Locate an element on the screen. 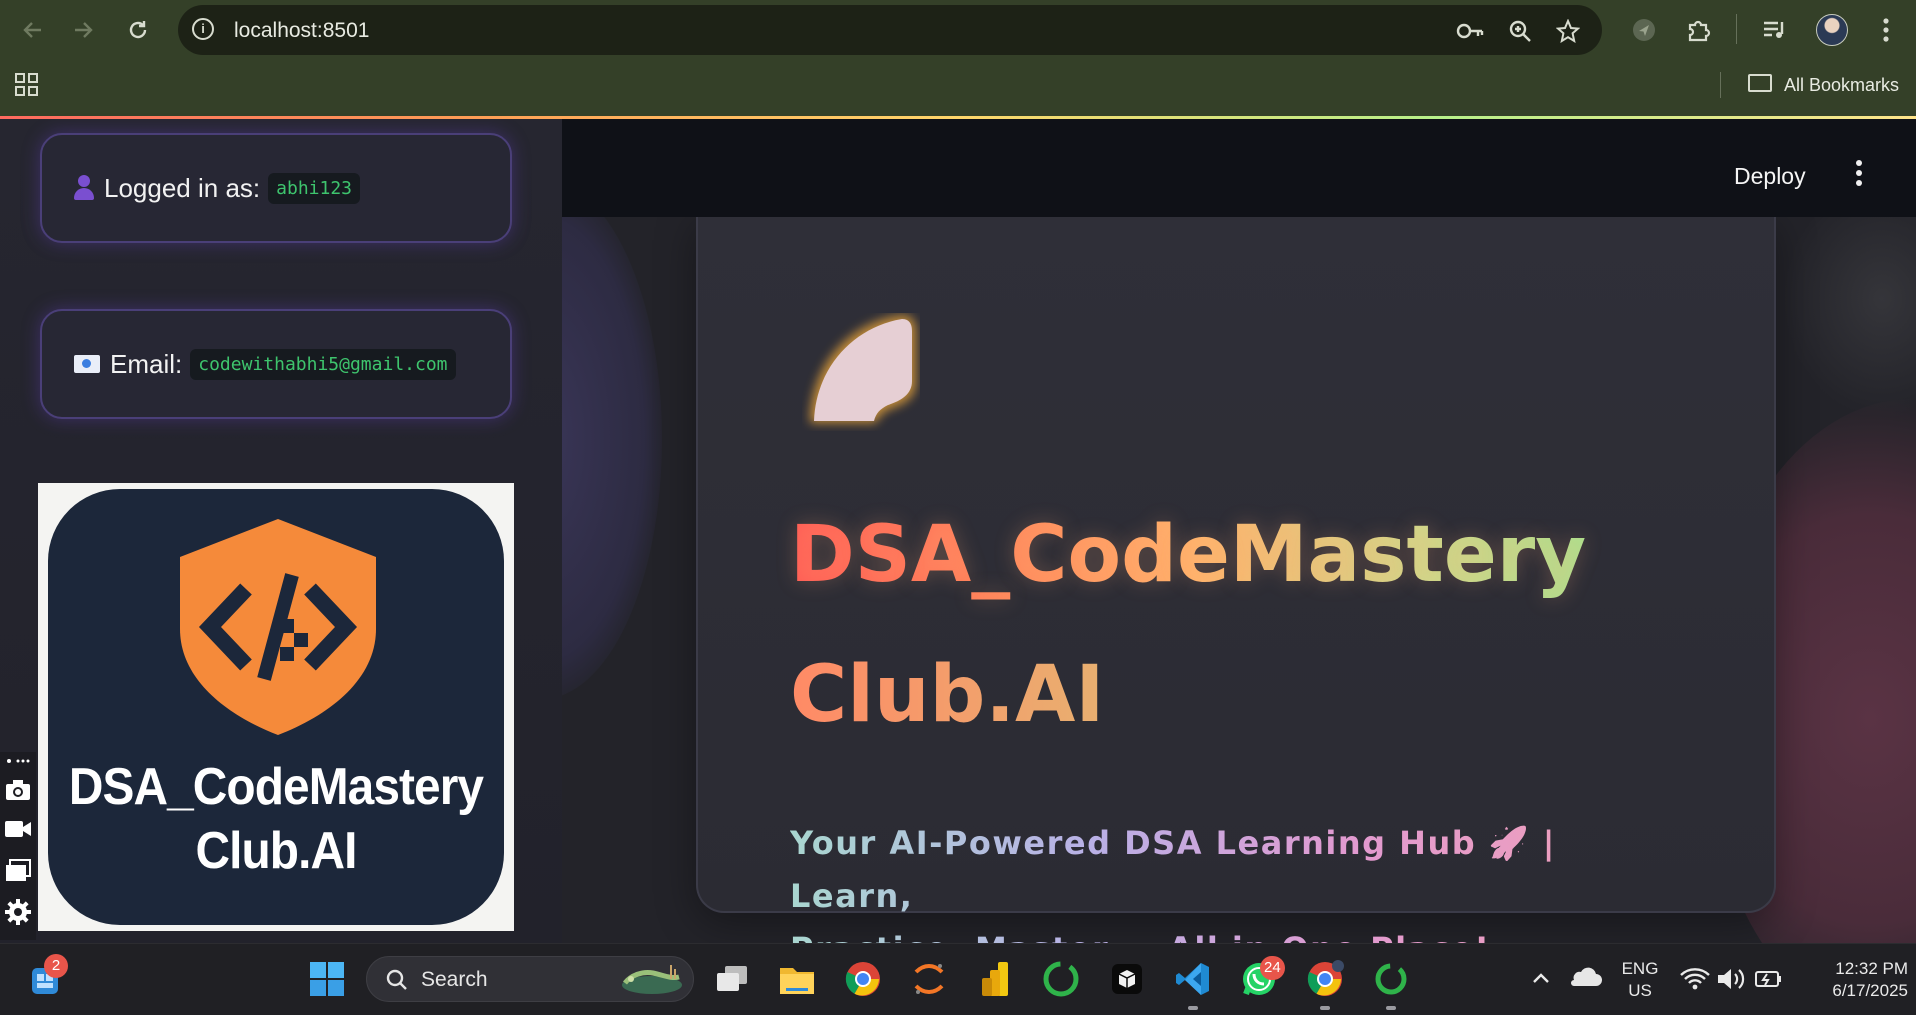 The image size is (1916, 1015). logo-text-line1: DSA_CodeMastery is located at coordinates (276, 787).